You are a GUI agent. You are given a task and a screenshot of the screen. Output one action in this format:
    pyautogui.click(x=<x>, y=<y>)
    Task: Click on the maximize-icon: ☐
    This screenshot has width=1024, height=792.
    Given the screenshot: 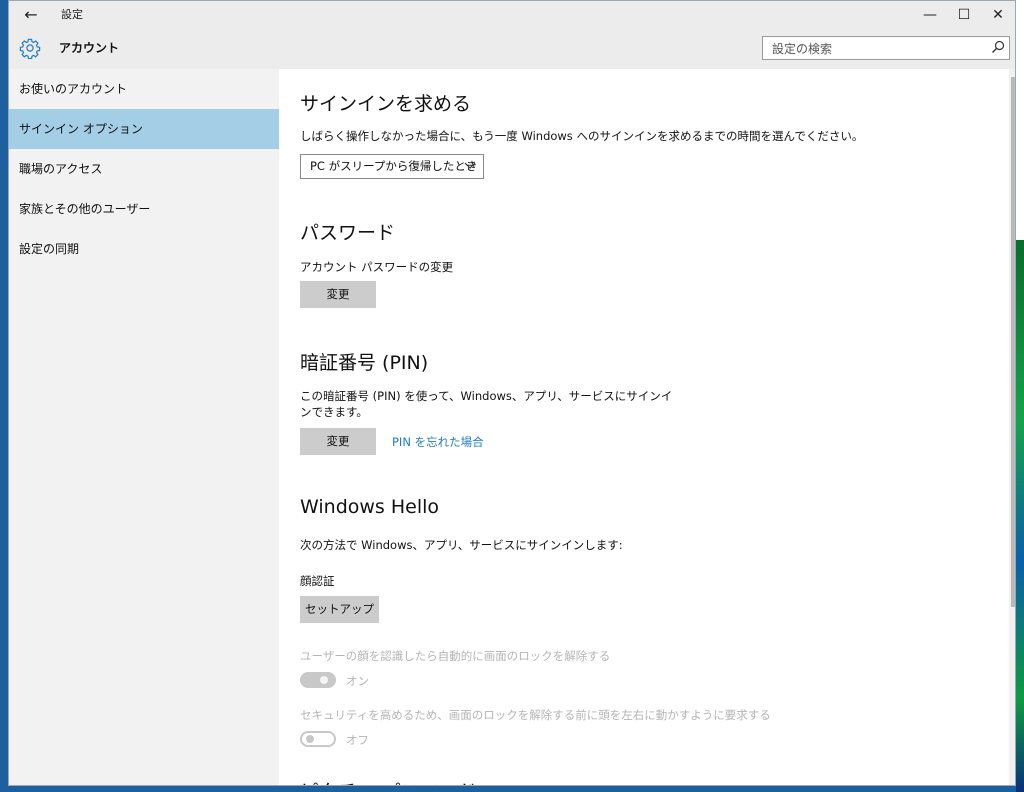 What is the action you would take?
    pyautogui.click(x=964, y=15)
    